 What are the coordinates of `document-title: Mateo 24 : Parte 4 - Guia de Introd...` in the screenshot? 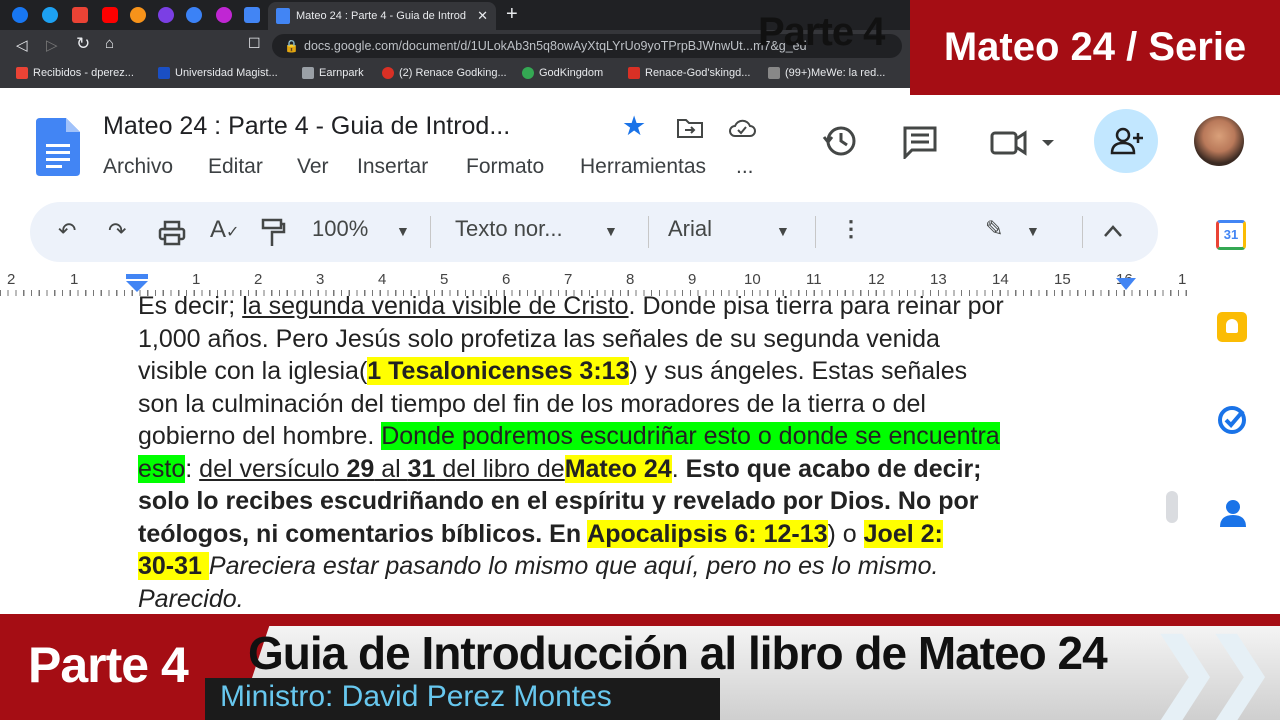 It's located at (306, 126).